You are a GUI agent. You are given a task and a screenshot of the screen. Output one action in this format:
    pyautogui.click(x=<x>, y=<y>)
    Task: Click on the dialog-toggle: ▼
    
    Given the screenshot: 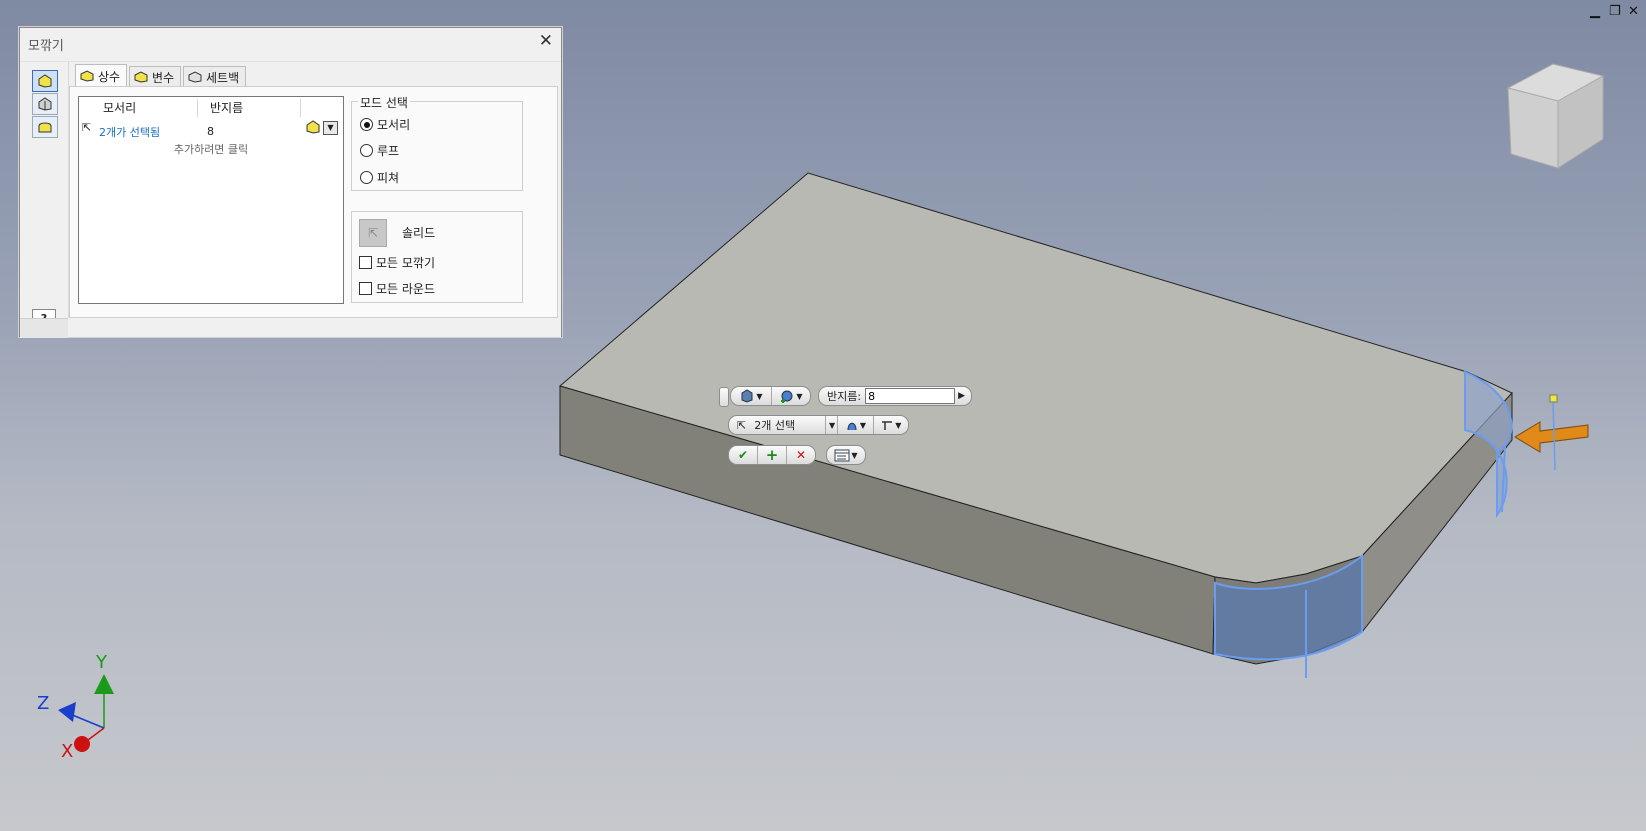 What is the action you would take?
    pyautogui.click(x=846, y=455)
    